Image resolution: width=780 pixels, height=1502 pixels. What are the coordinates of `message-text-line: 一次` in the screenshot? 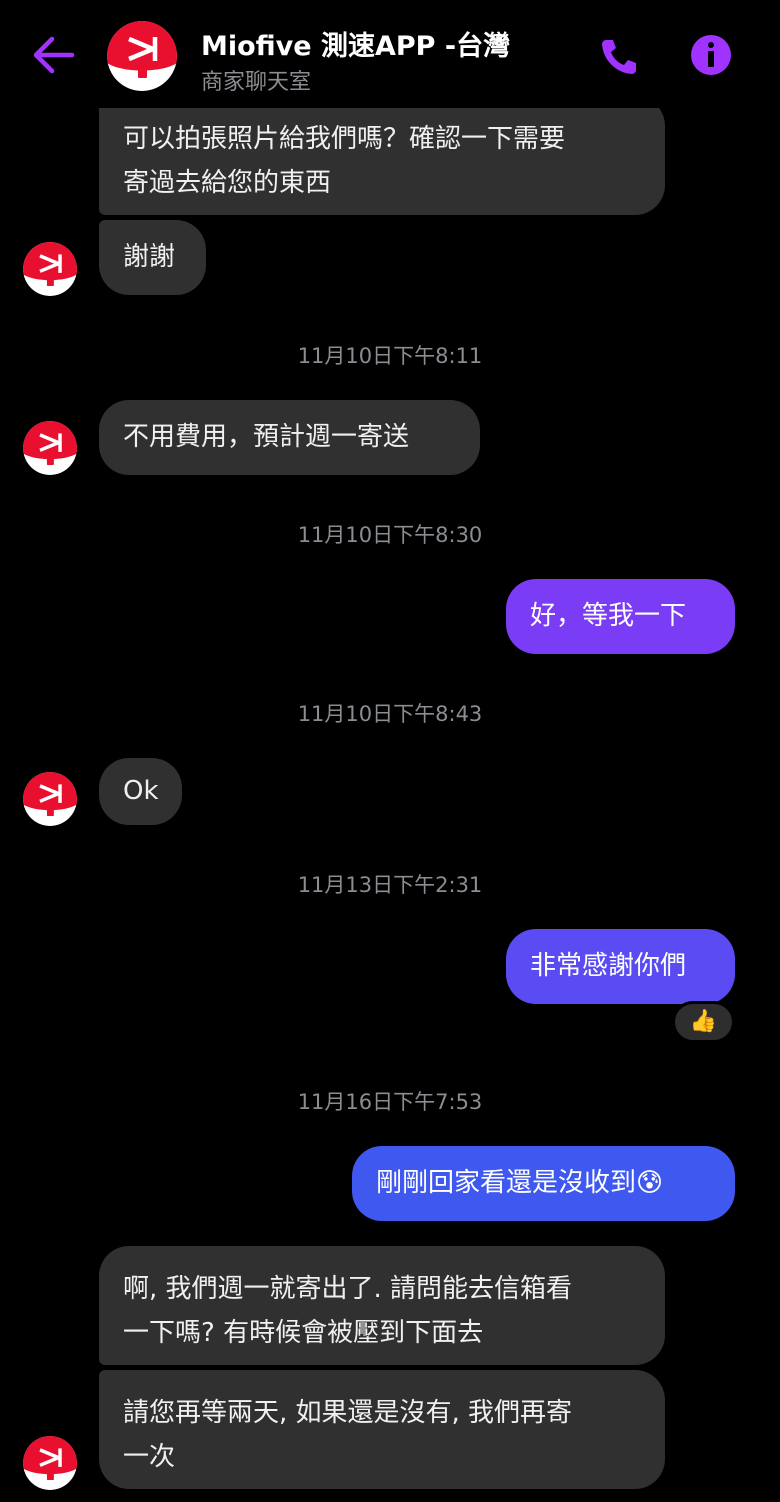 It's located at (149, 1457).